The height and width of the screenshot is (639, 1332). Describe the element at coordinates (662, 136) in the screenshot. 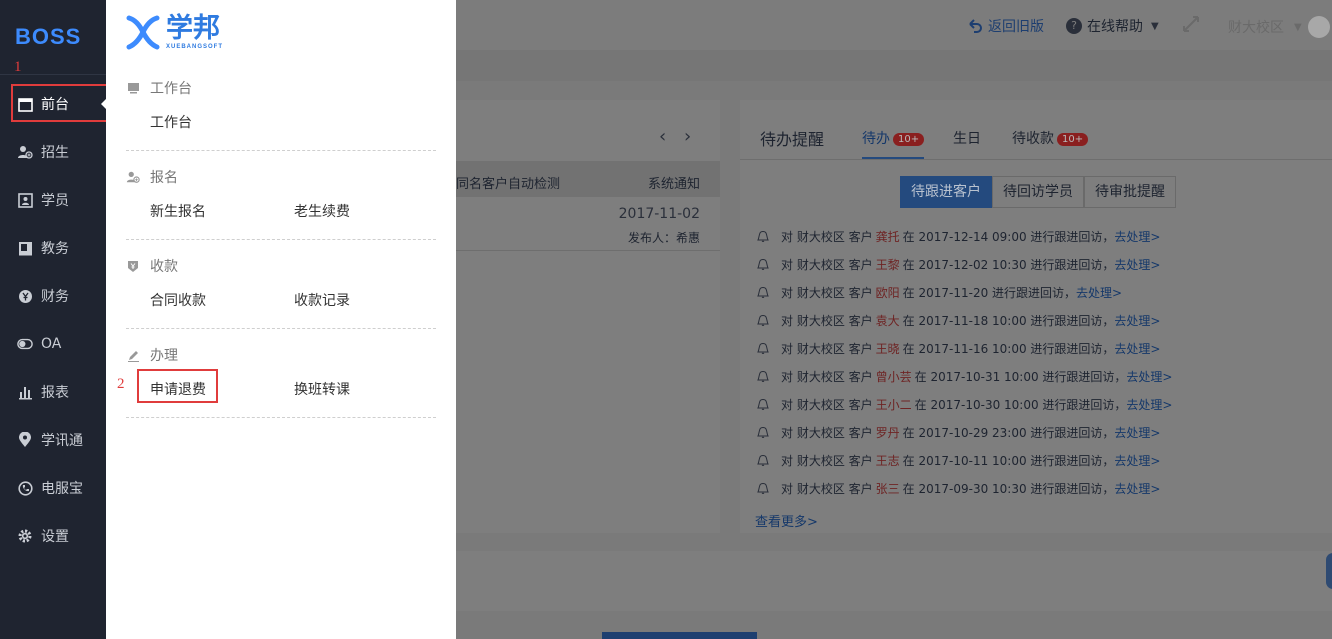

I see `prev-arrow-icon: ‹` at that location.